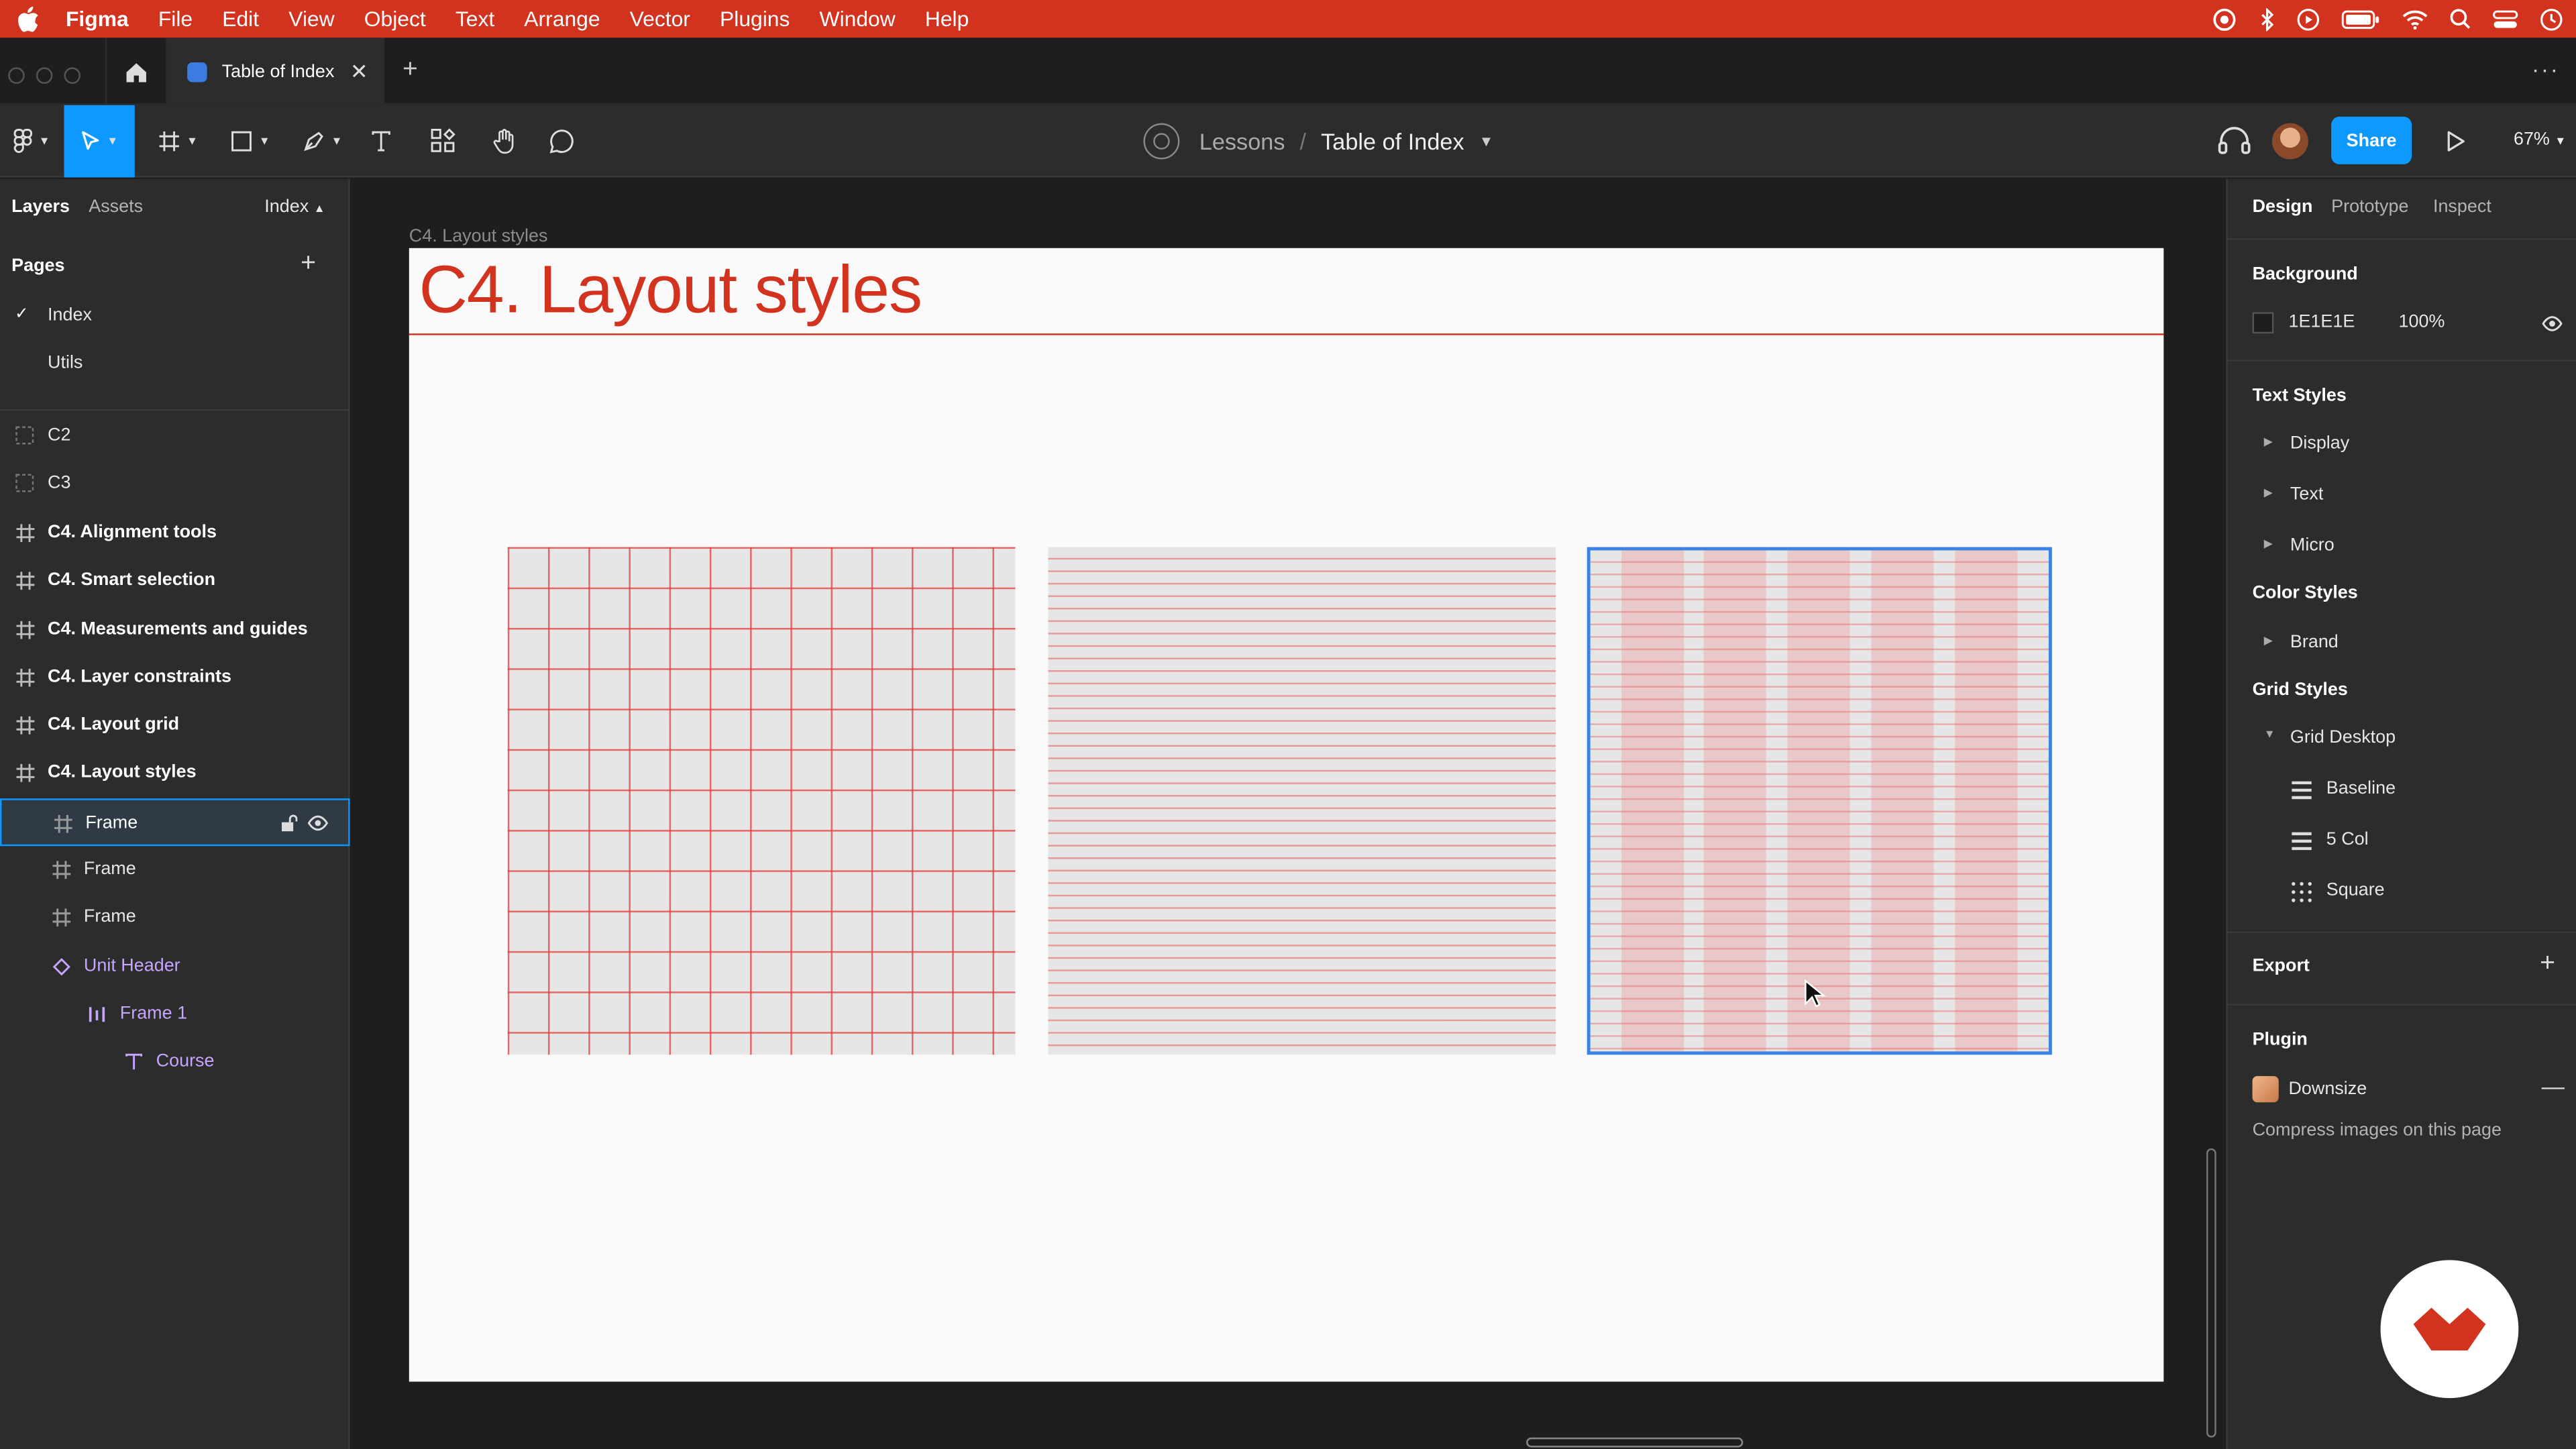 This screenshot has width=2576, height=1449. What do you see at coordinates (1161, 141) in the screenshot?
I see `team-avatar-icon` at bounding box center [1161, 141].